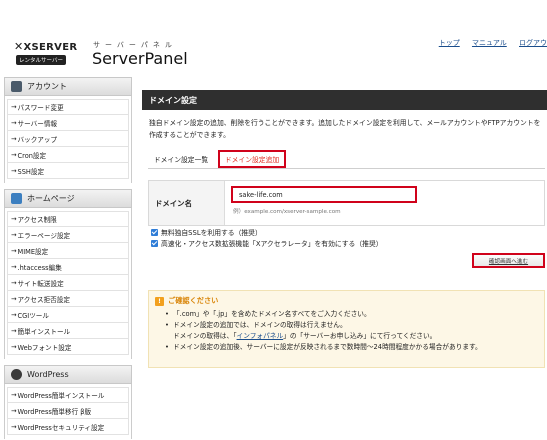 The height and width of the screenshot is (440, 547). Describe the element at coordinates (51, 198) in the screenshot. I see `sidebar-section-title: ホームページ` at that location.